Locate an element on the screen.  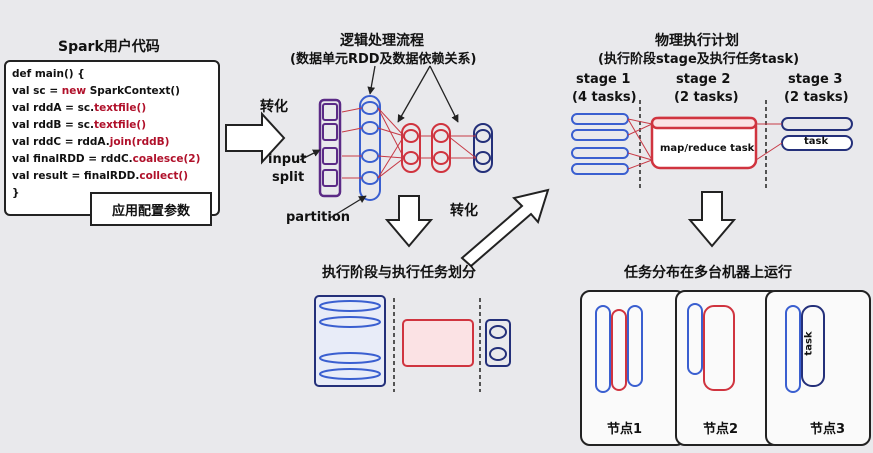
node-2-label: 节点2 is located at coordinates (721, 429).